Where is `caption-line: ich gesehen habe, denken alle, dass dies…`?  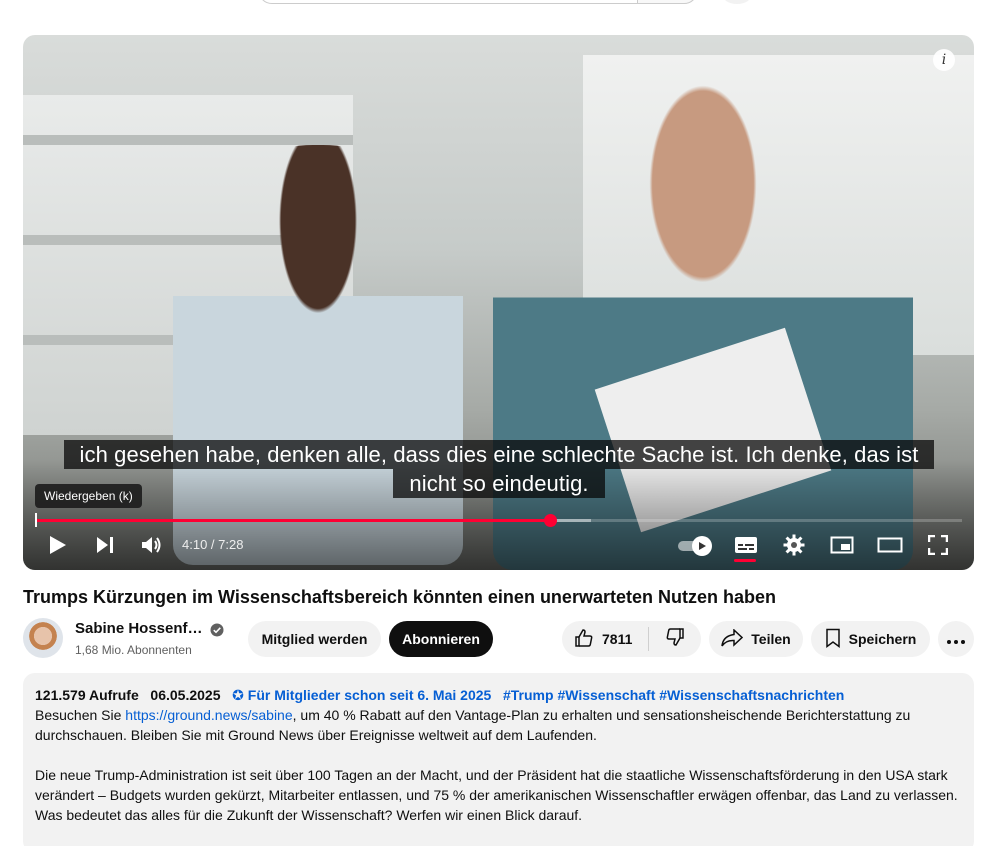
caption-line: ich gesehen habe, denken alle, dass dies… is located at coordinates (499, 454).